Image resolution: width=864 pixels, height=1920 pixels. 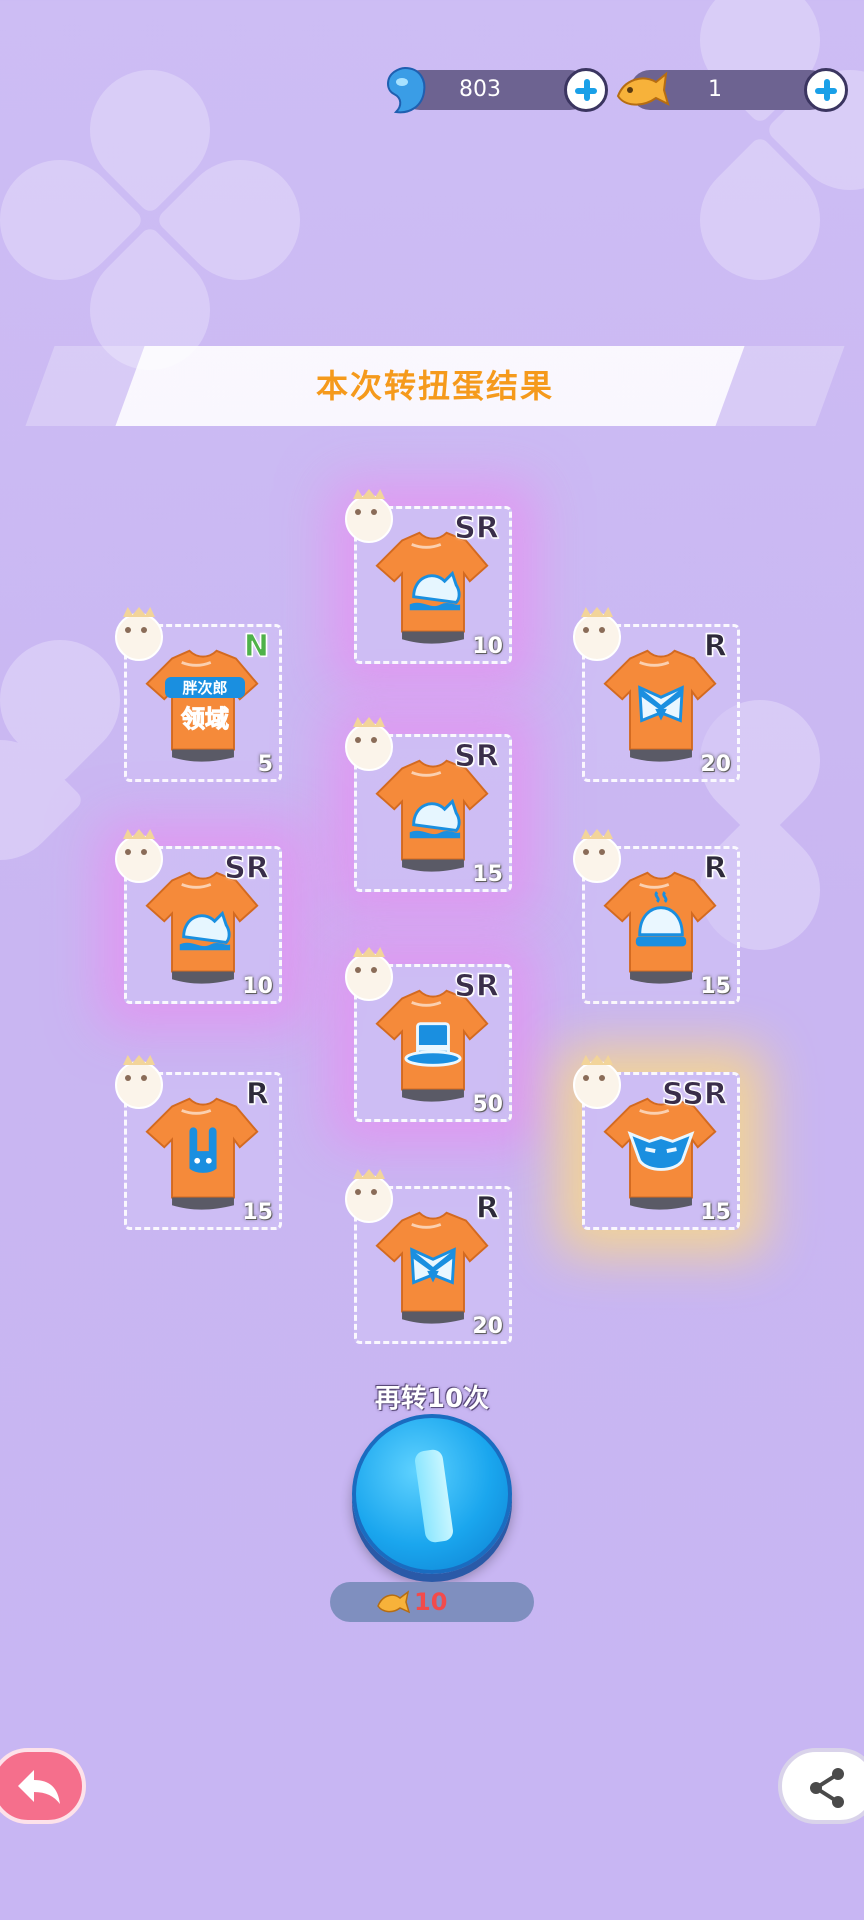 What do you see at coordinates (406, 90) in the screenshot?
I see `gem-icon` at bounding box center [406, 90].